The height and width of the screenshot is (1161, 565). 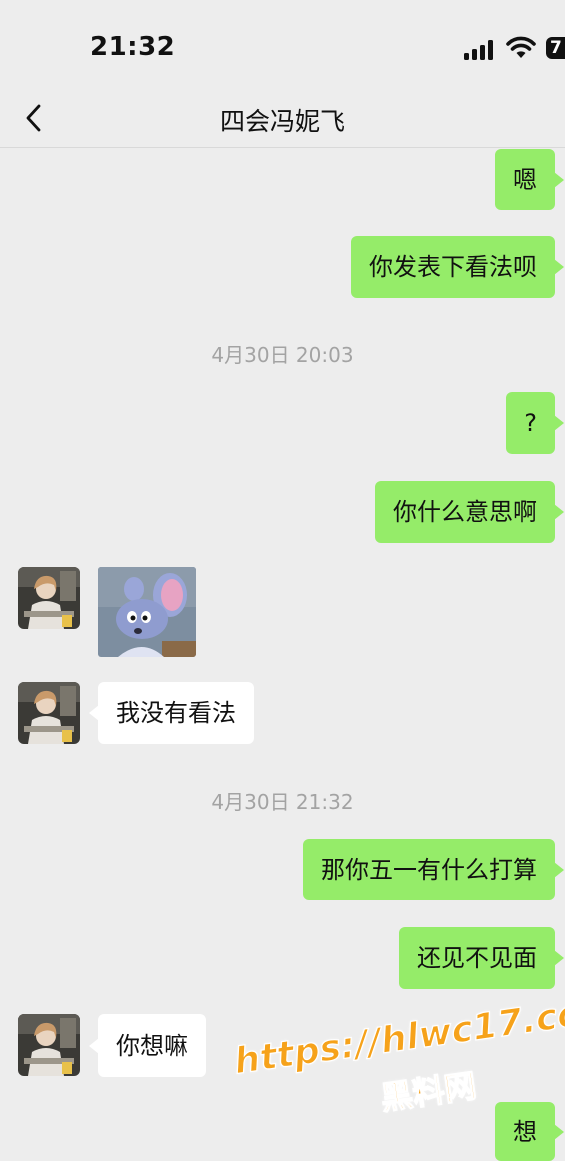 What do you see at coordinates (530, 423) in the screenshot?
I see `message-text: ?` at bounding box center [530, 423].